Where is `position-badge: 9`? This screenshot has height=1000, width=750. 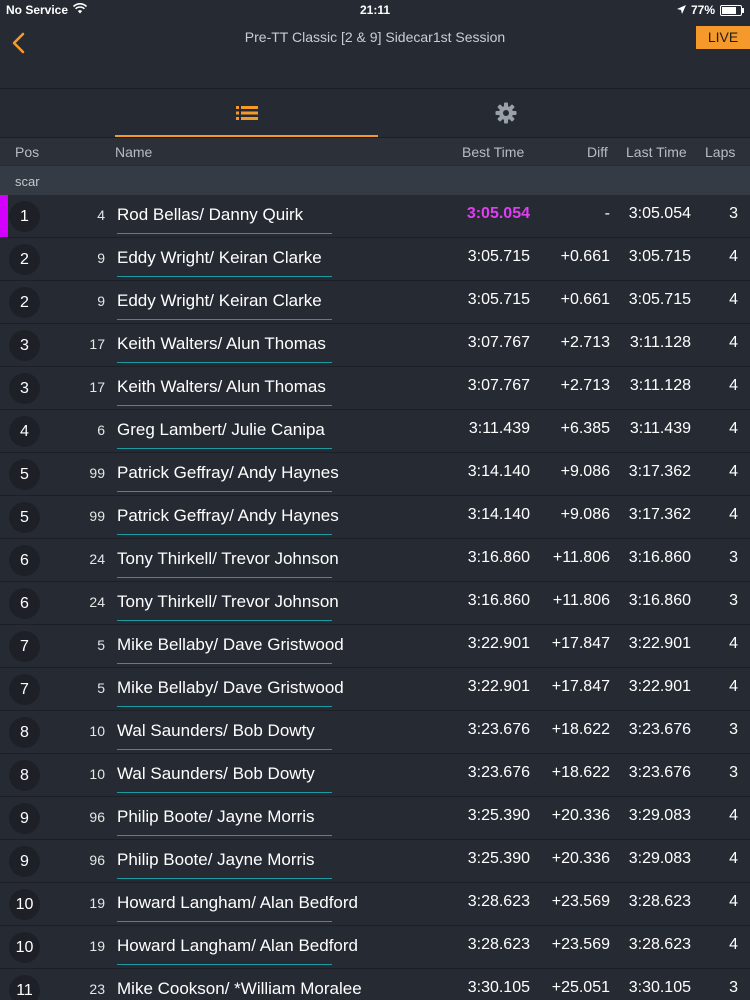 position-badge: 9 is located at coordinates (24, 818).